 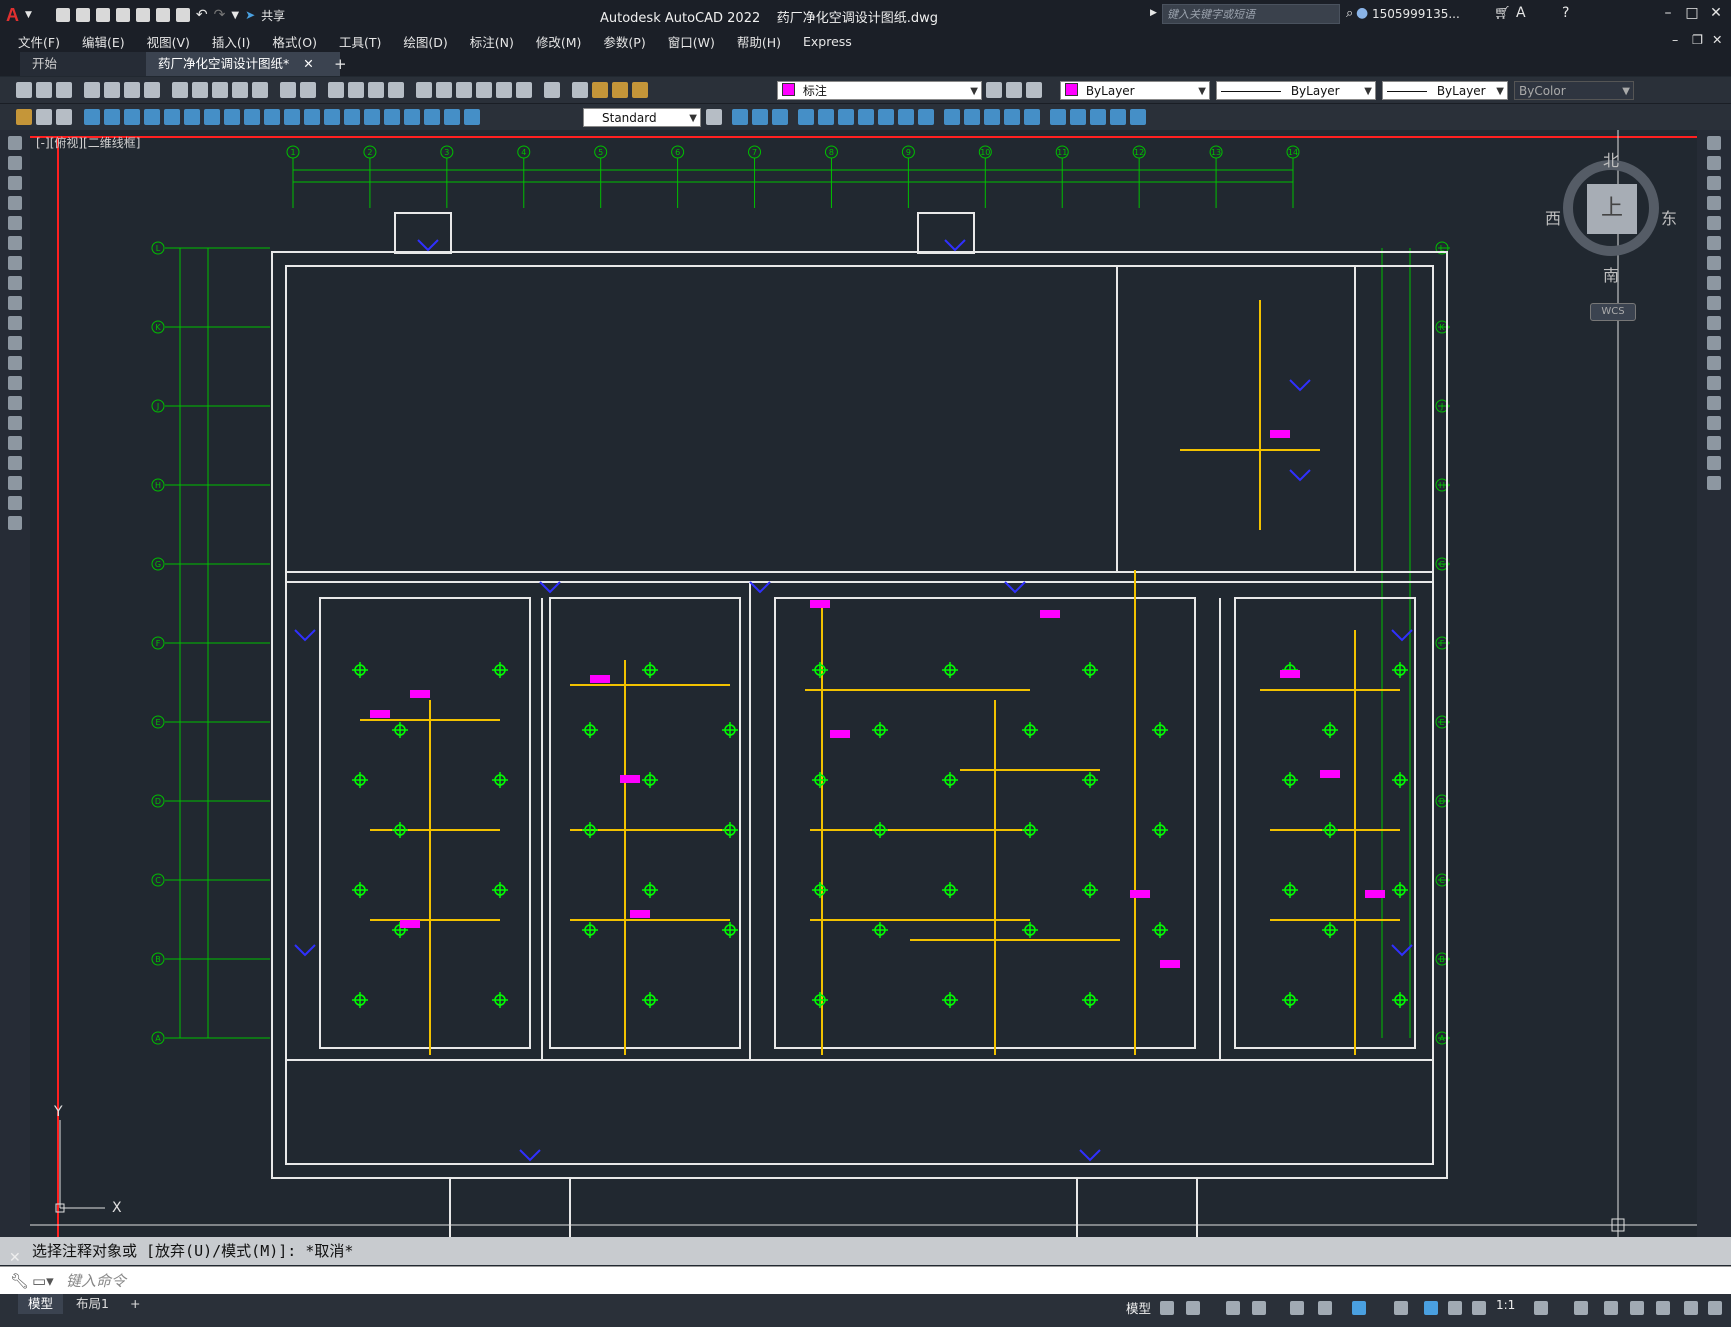 What do you see at coordinates (1691, 1308) in the screenshot?
I see `clean-screen-icon` at bounding box center [1691, 1308].